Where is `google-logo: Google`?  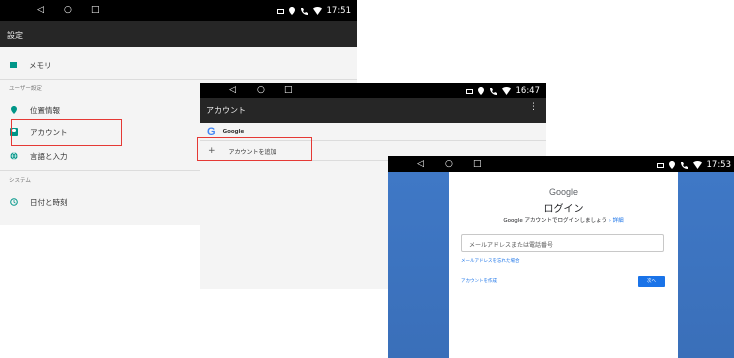
google-logo: Google is located at coordinates (563, 192).